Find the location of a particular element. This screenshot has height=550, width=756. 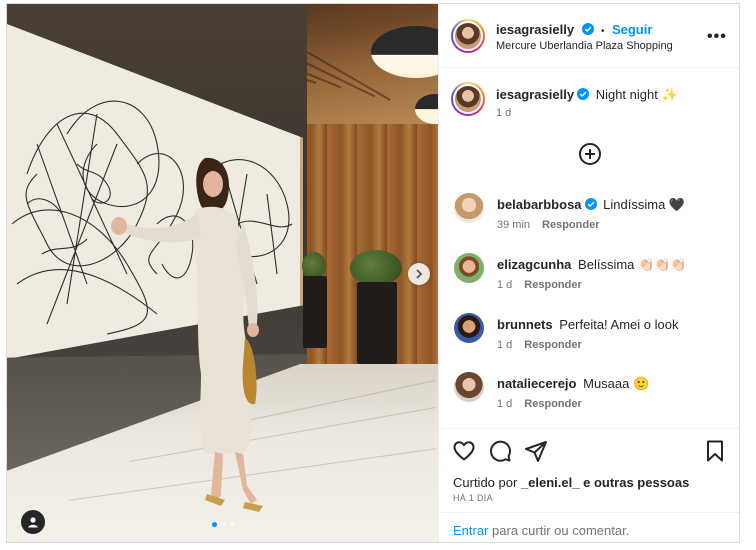

caption-avatar is located at coordinates (468, 99).